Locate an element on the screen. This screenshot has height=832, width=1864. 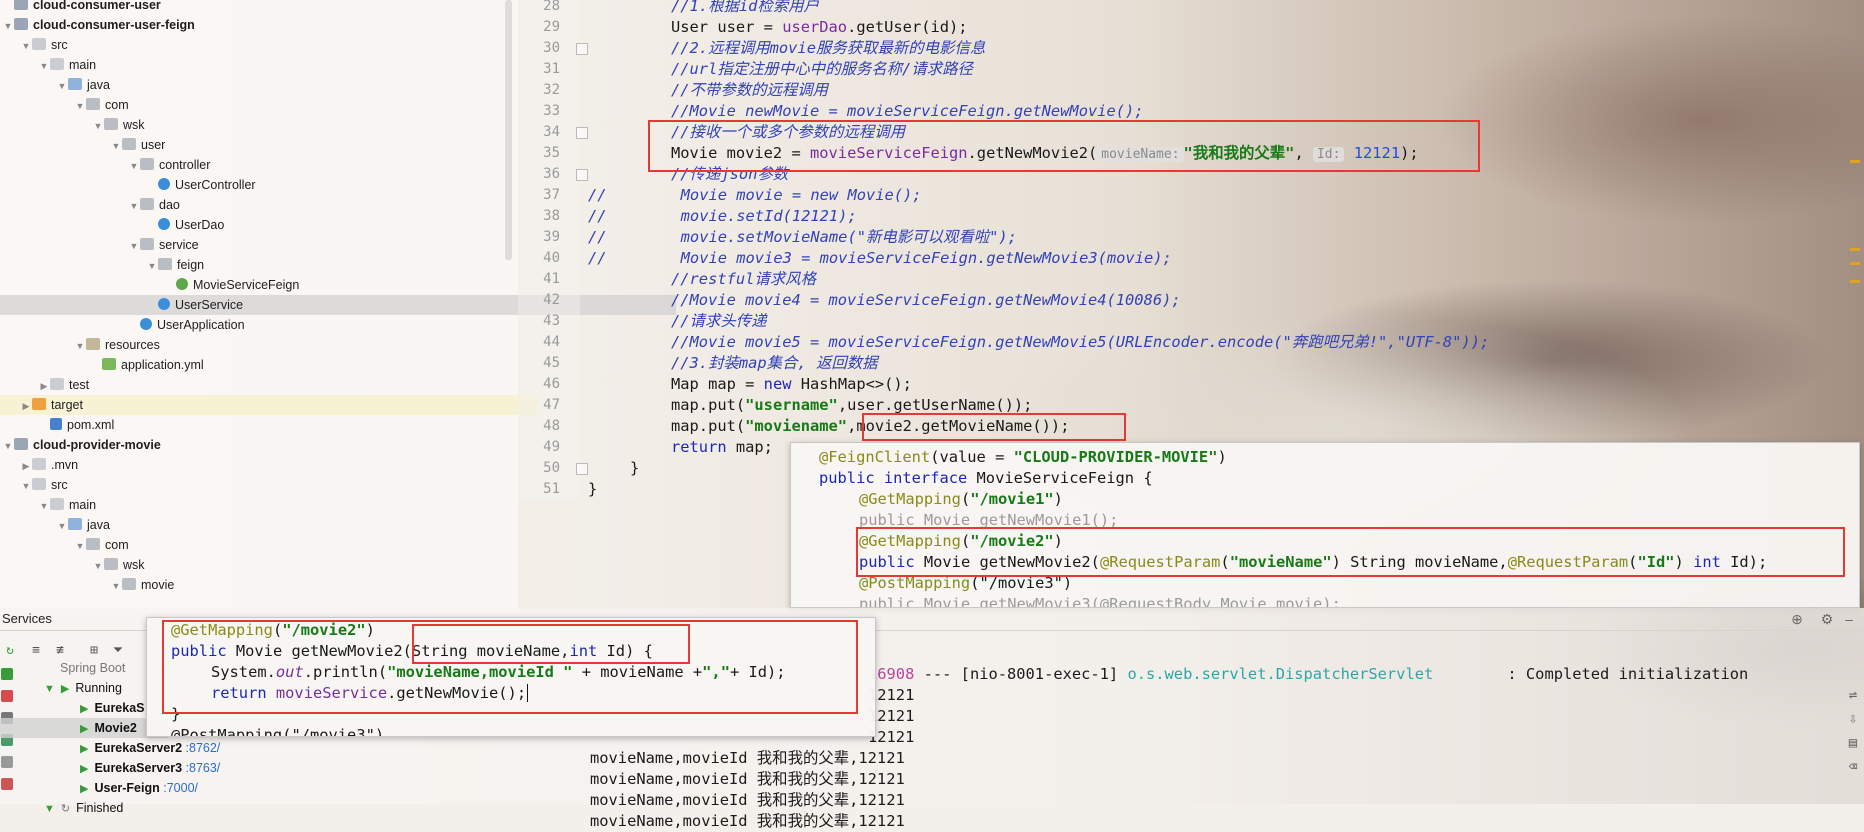
tree-item-folder: ▼ resources is located at coordinates (296, 345).